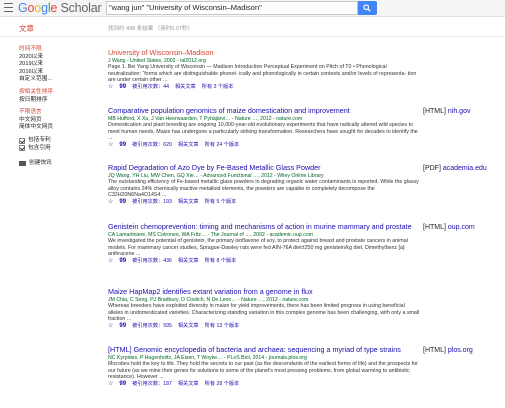 The width and height of the screenshot is (505, 408). What do you see at coordinates (40, 163) in the screenshot?
I see `create-alert-label: 创建快讯` at bounding box center [40, 163].